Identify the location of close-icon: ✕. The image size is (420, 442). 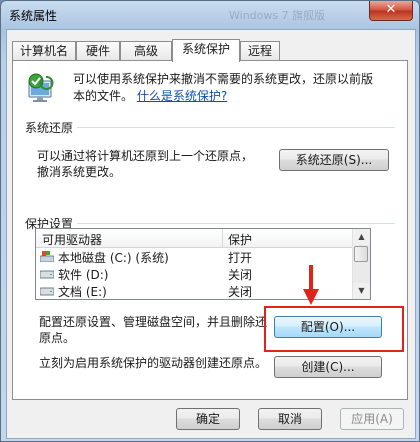
(391, 9).